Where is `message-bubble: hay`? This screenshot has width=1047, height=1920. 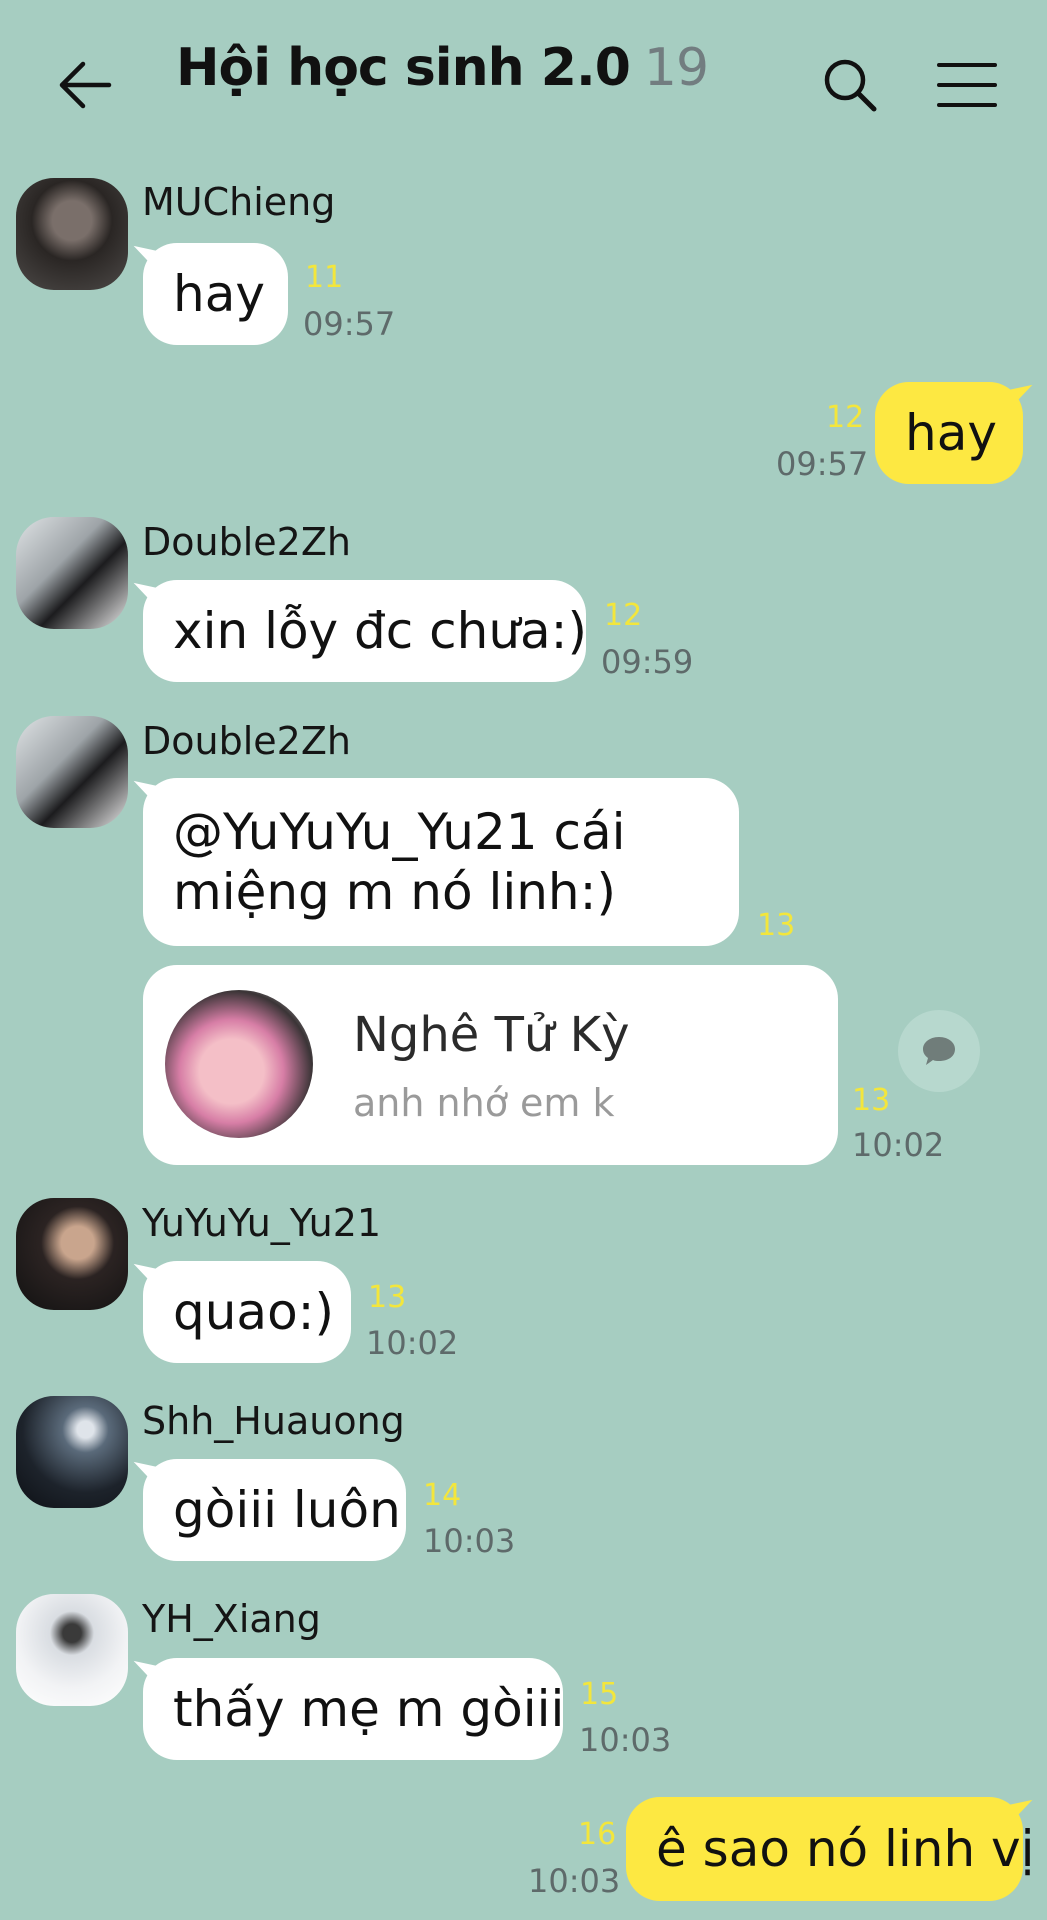 message-bubble: hay is located at coordinates (215, 294).